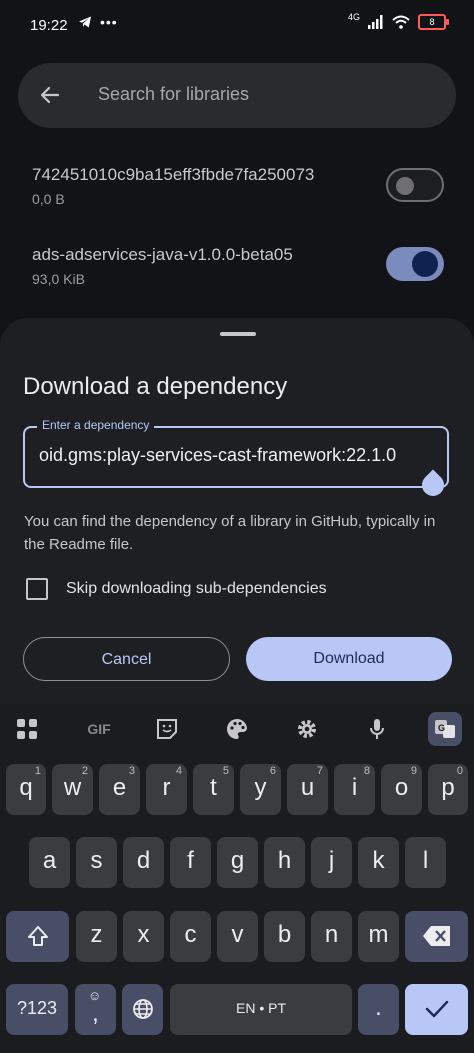 The height and width of the screenshot is (1053, 474). Describe the element at coordinates (126, 659) in the screenshot. I see `cancel-button: Cancel` at that location.